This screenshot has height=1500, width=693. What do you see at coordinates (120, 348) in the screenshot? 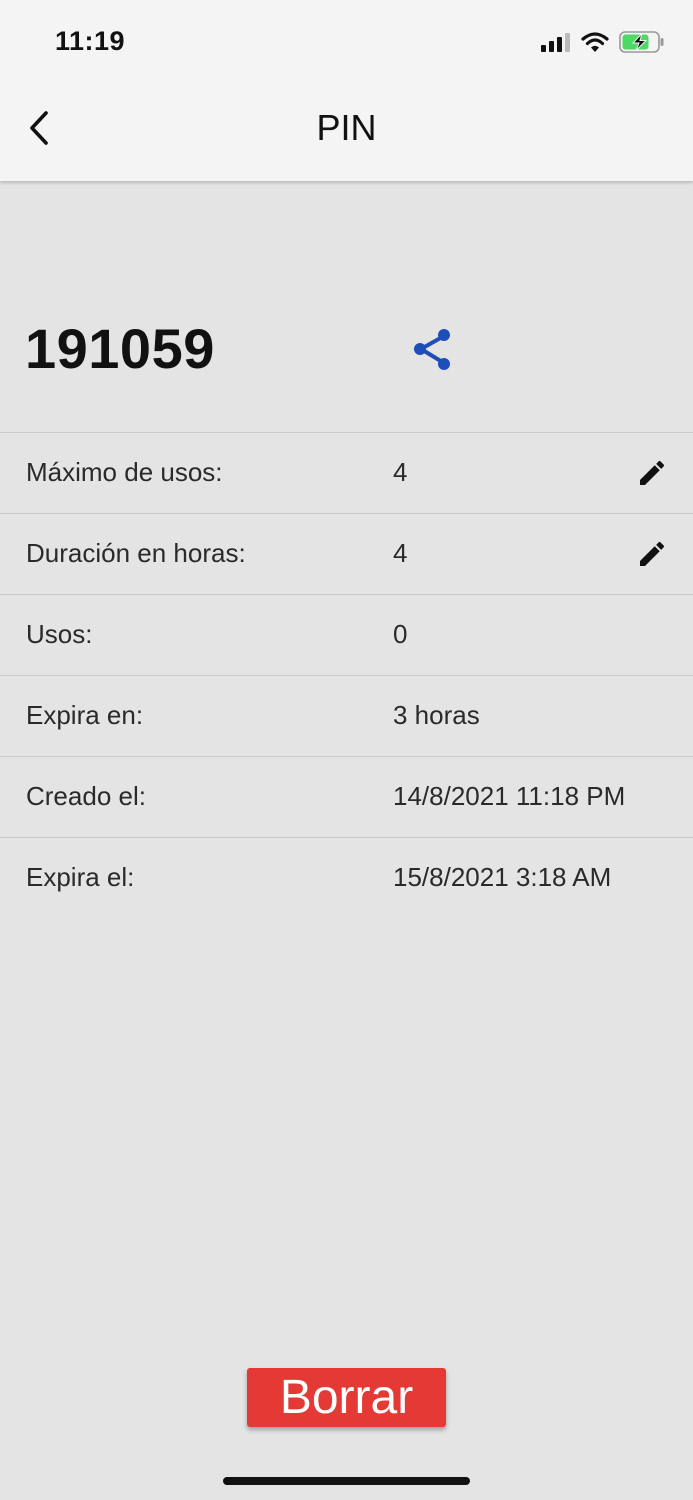
I see `pin-code: 191059` at bounding box center [120, 348].